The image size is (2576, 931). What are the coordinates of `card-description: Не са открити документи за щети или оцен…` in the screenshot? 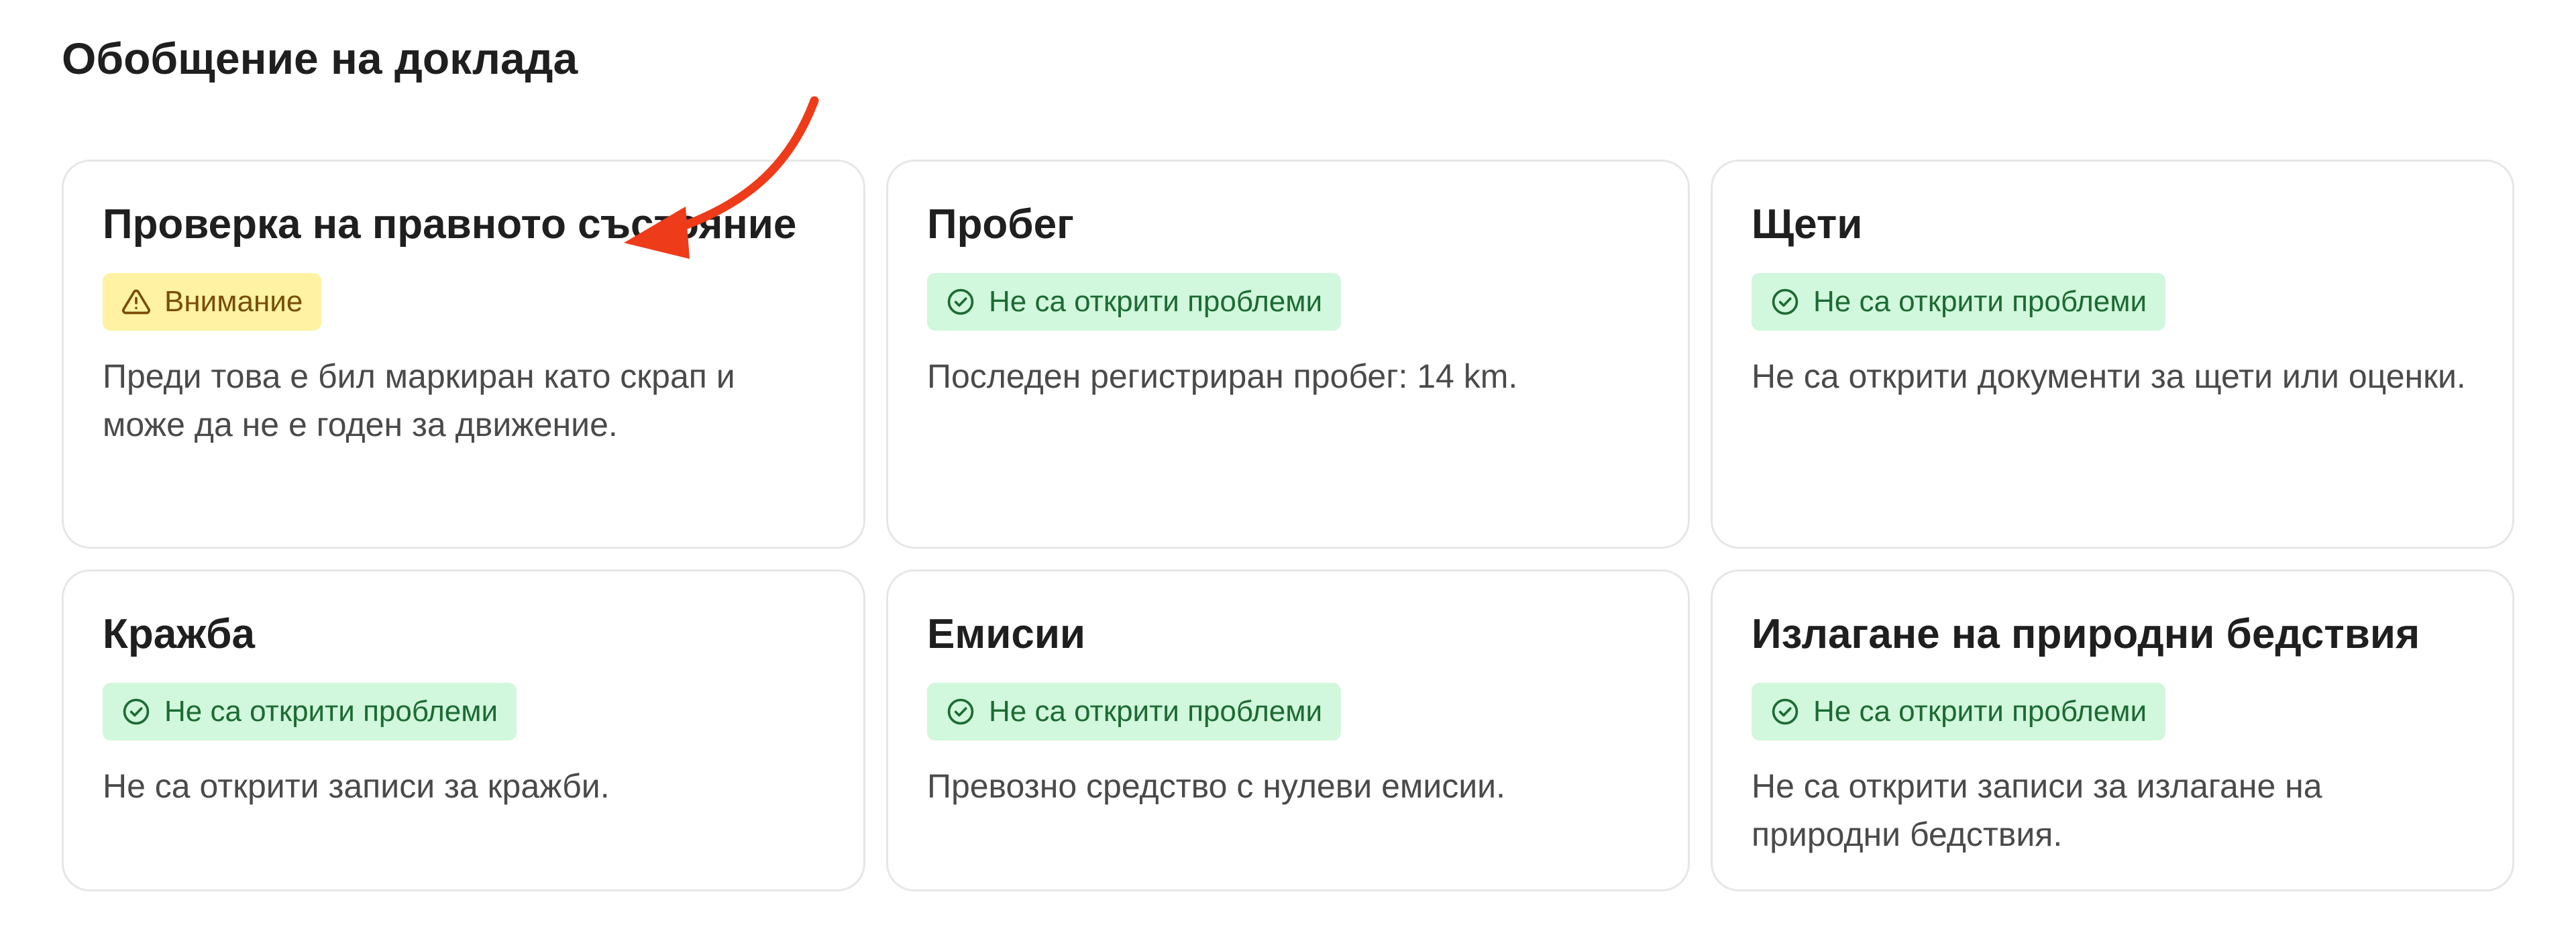 It's located at (2109, 376).